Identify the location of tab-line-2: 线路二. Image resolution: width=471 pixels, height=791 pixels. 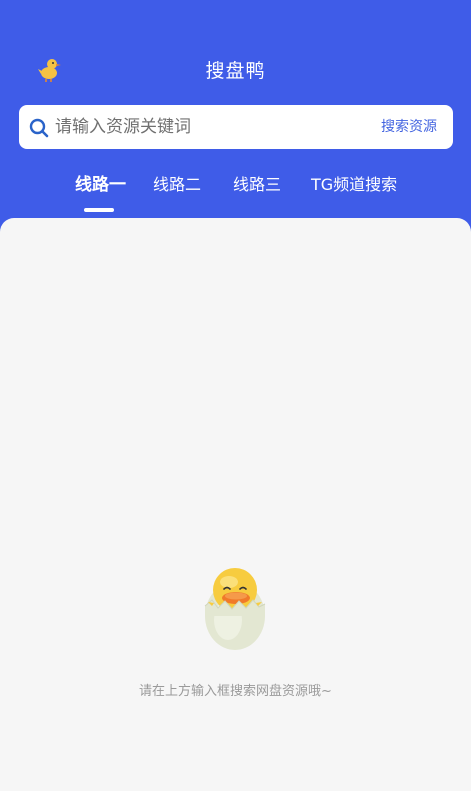
(177, 185).